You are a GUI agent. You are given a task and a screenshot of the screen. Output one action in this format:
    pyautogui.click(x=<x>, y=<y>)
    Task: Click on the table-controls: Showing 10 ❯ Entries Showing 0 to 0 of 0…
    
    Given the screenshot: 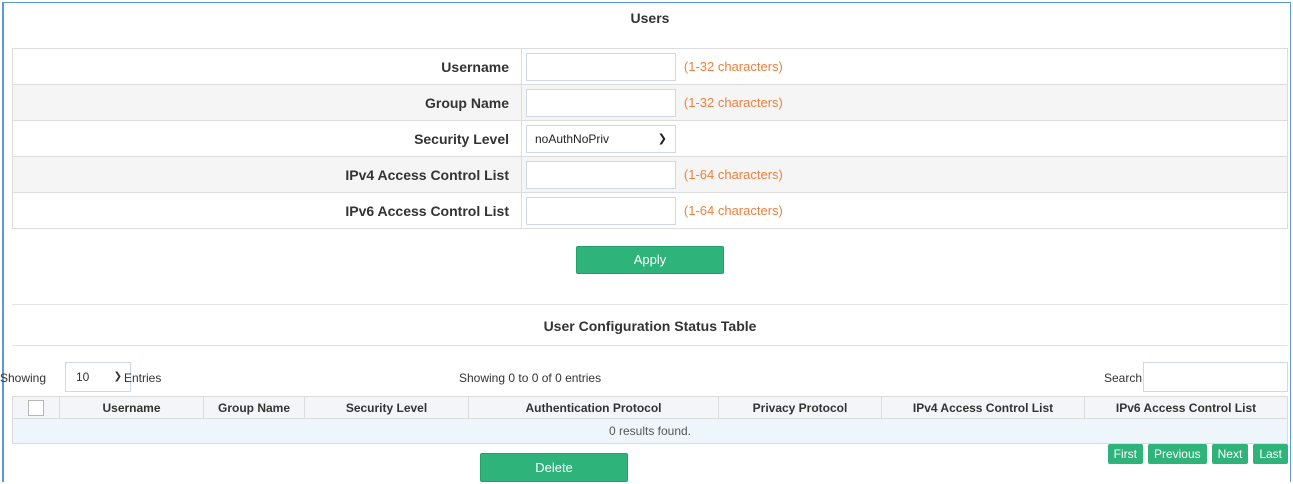 What is the action you would take?
    pyautogui.click(x=644, y=377)
    